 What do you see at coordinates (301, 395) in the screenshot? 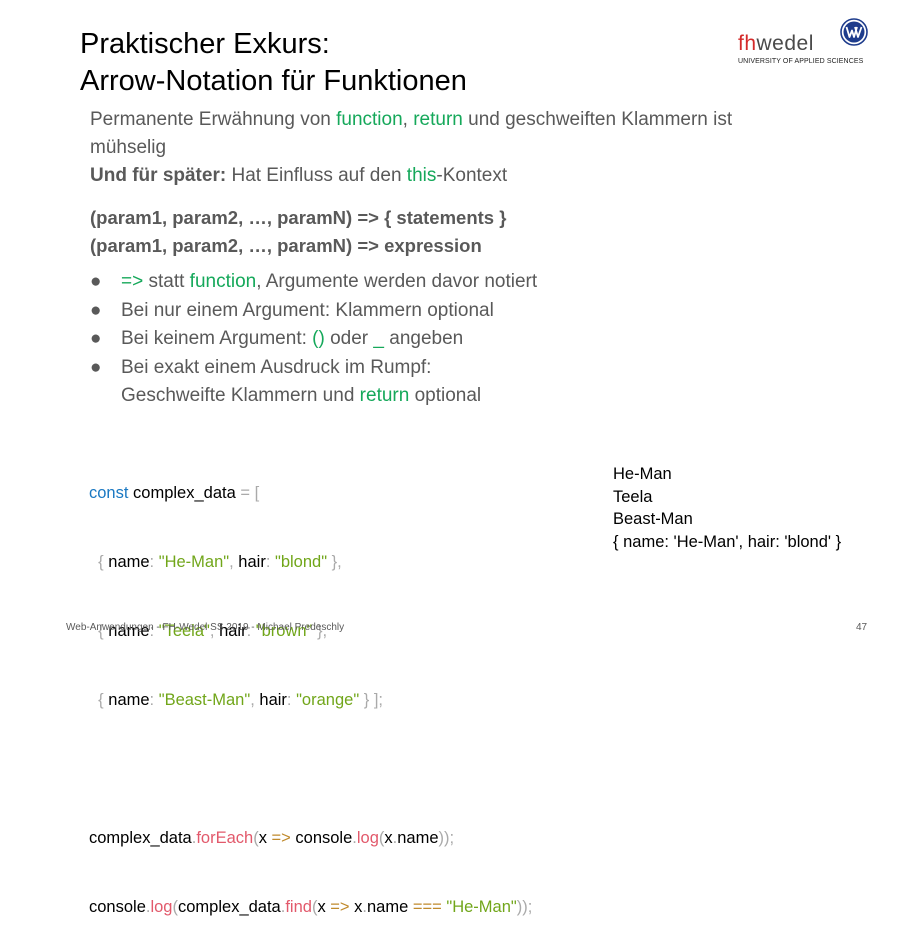
I see `bullet-continuation: Geschweifte Klammern und return optional` at bounding box center [301, 395].